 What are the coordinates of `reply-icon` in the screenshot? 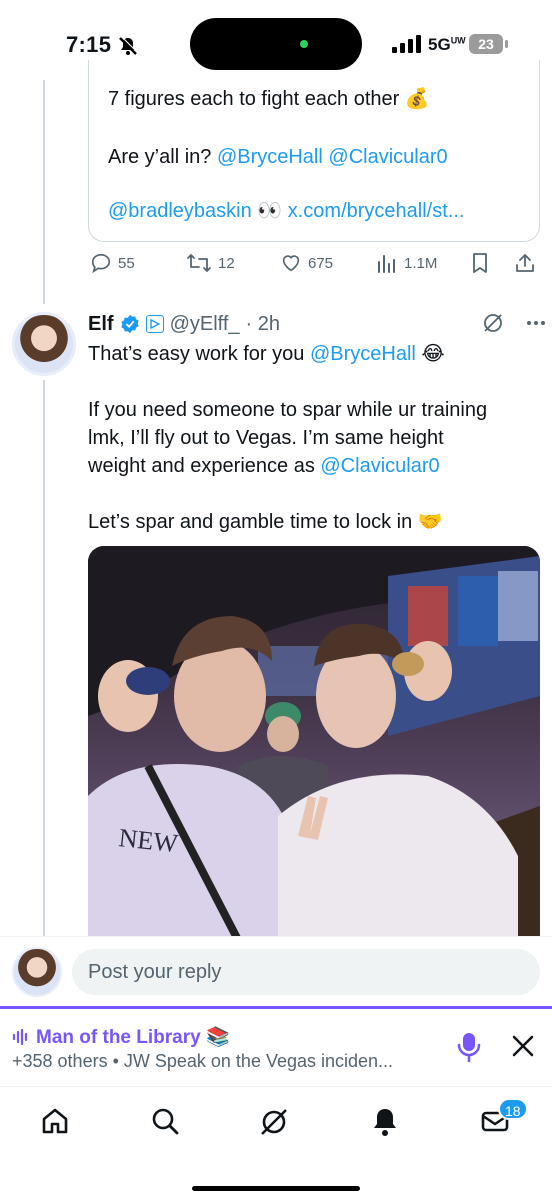 It's located at (101, 263).